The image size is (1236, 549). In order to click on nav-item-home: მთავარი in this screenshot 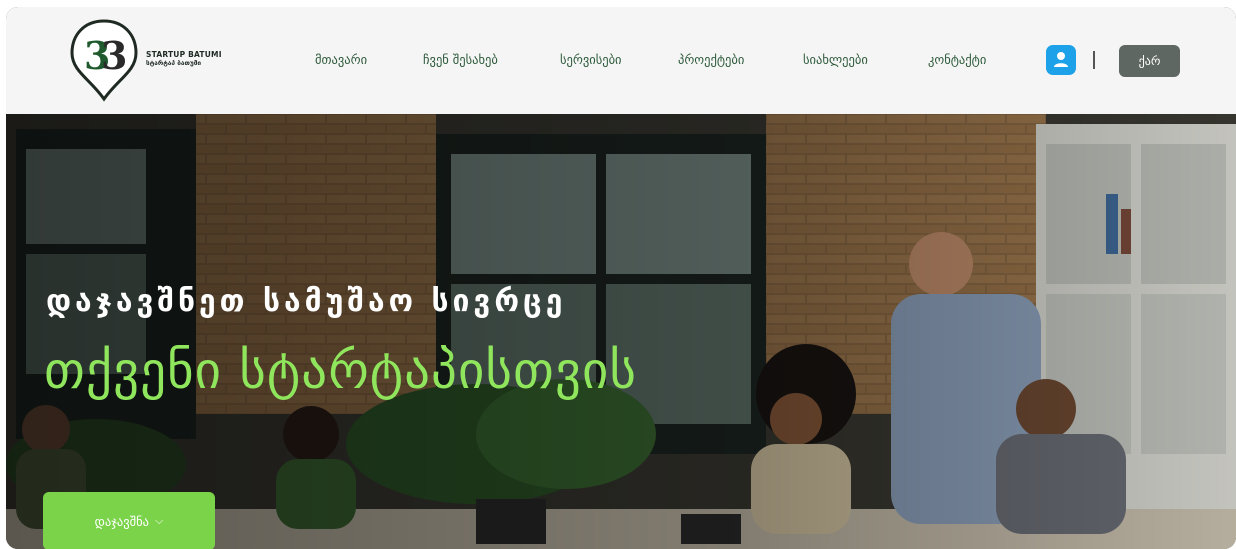, I will do `click(341, 59)`.